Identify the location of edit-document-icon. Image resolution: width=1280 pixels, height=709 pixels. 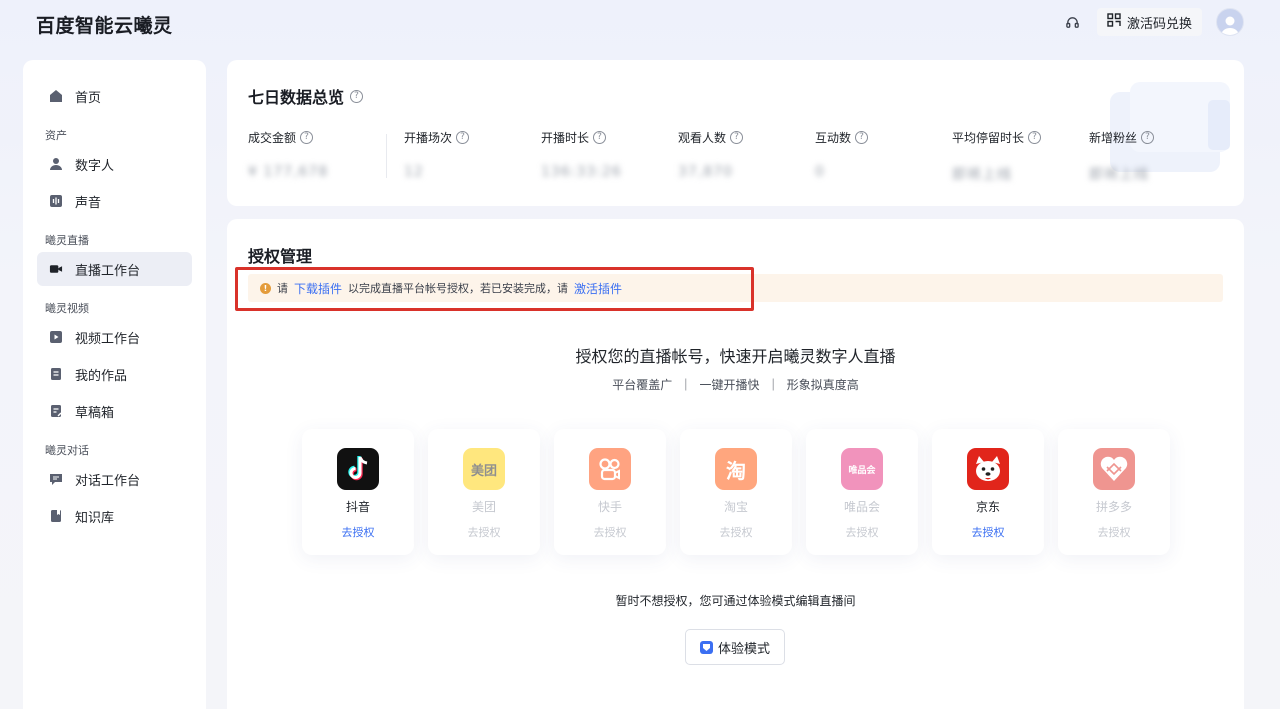
(56, 411).